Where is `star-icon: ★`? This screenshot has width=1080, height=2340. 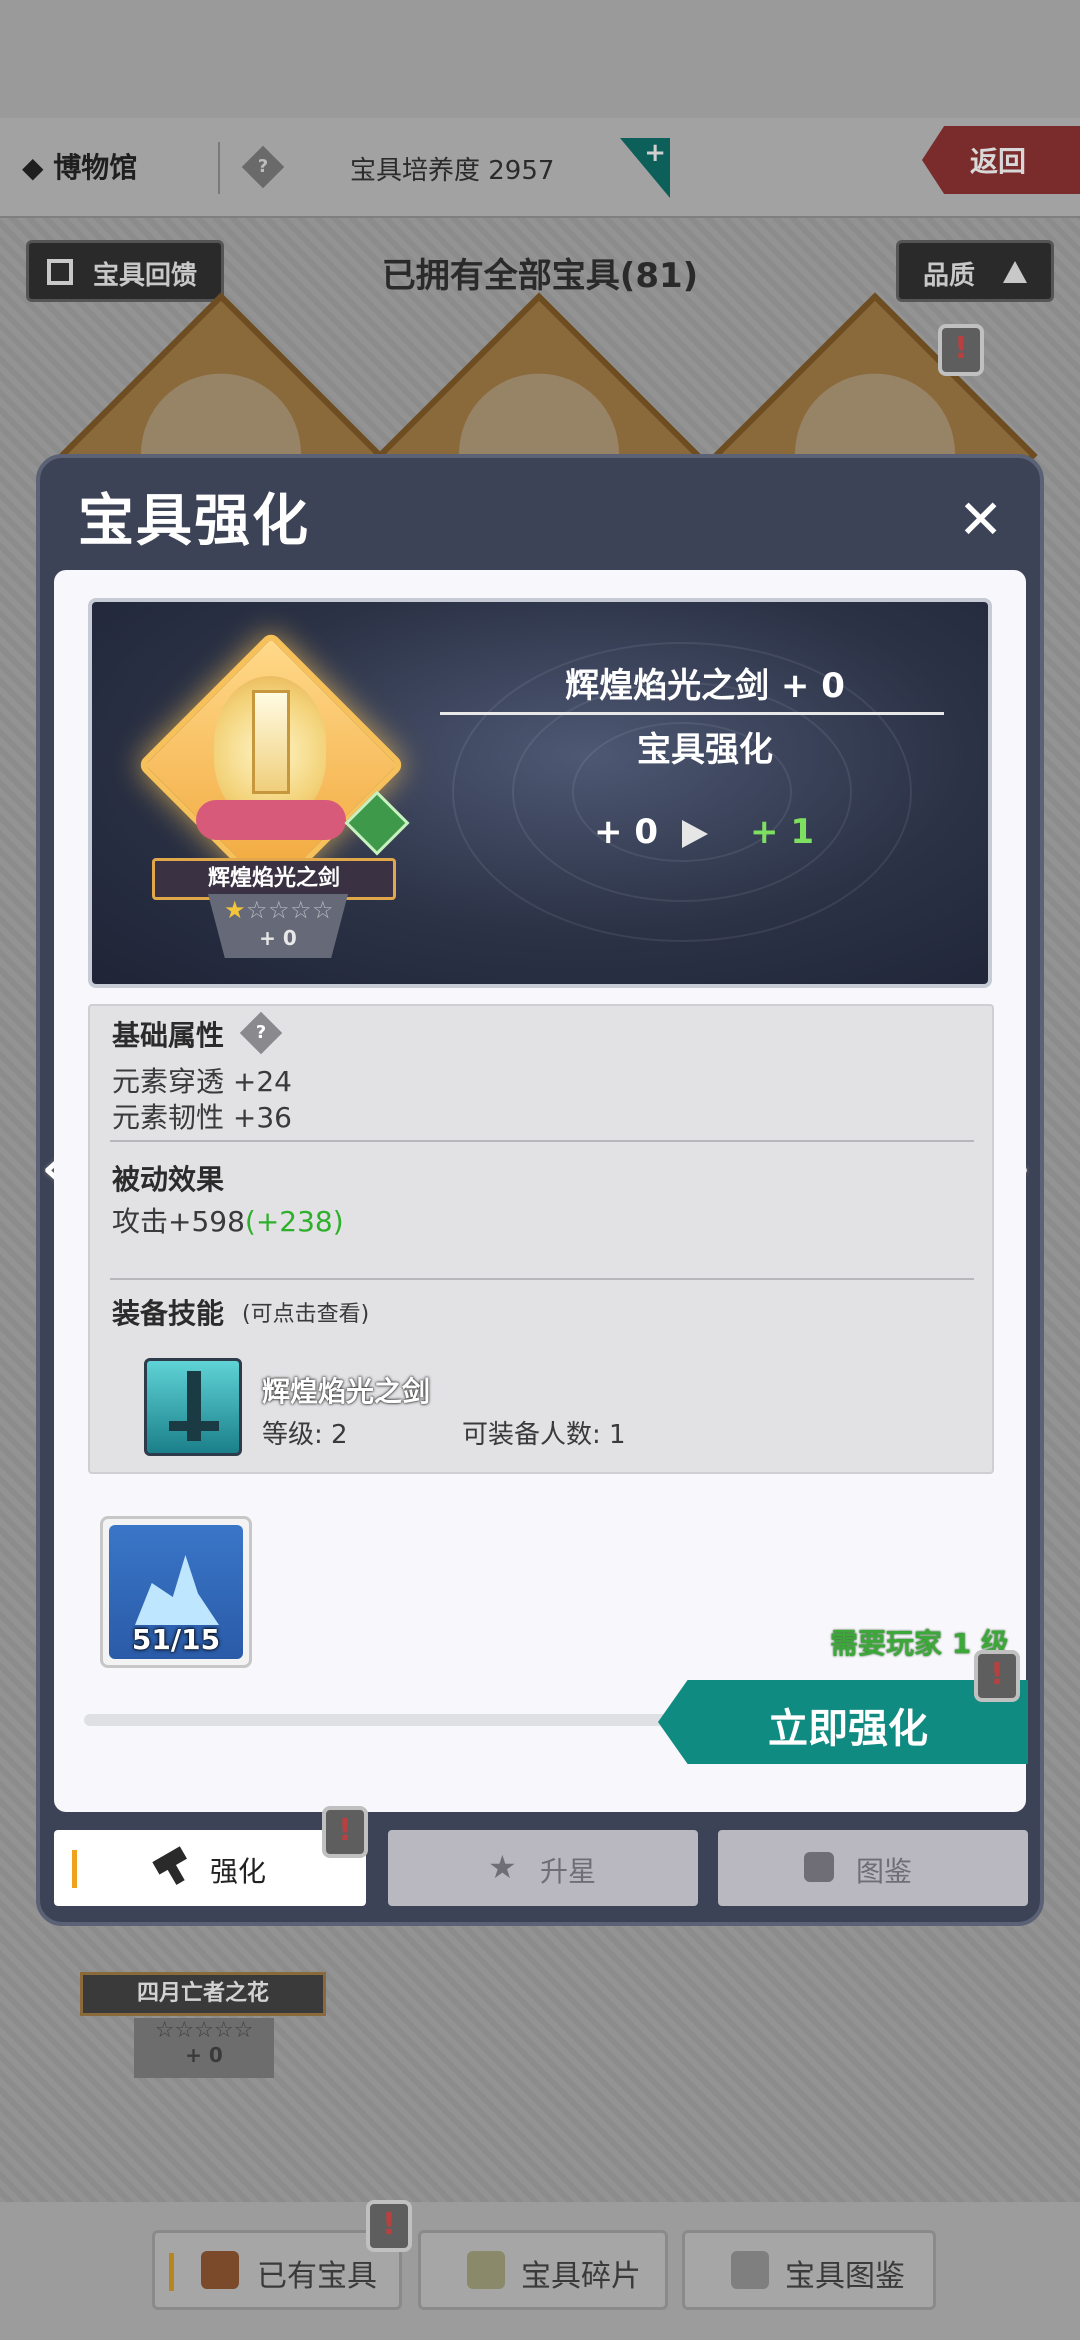
star-icon: ★ is located at coordinates (502, 1867).